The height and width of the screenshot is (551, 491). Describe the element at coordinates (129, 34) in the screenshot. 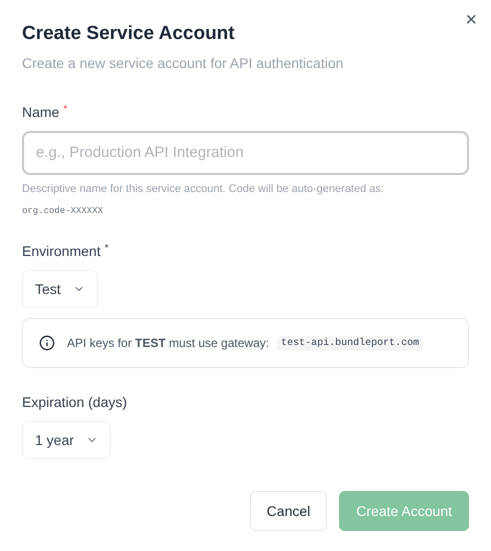

I see `dialog-title: Create Service Account` at that location.